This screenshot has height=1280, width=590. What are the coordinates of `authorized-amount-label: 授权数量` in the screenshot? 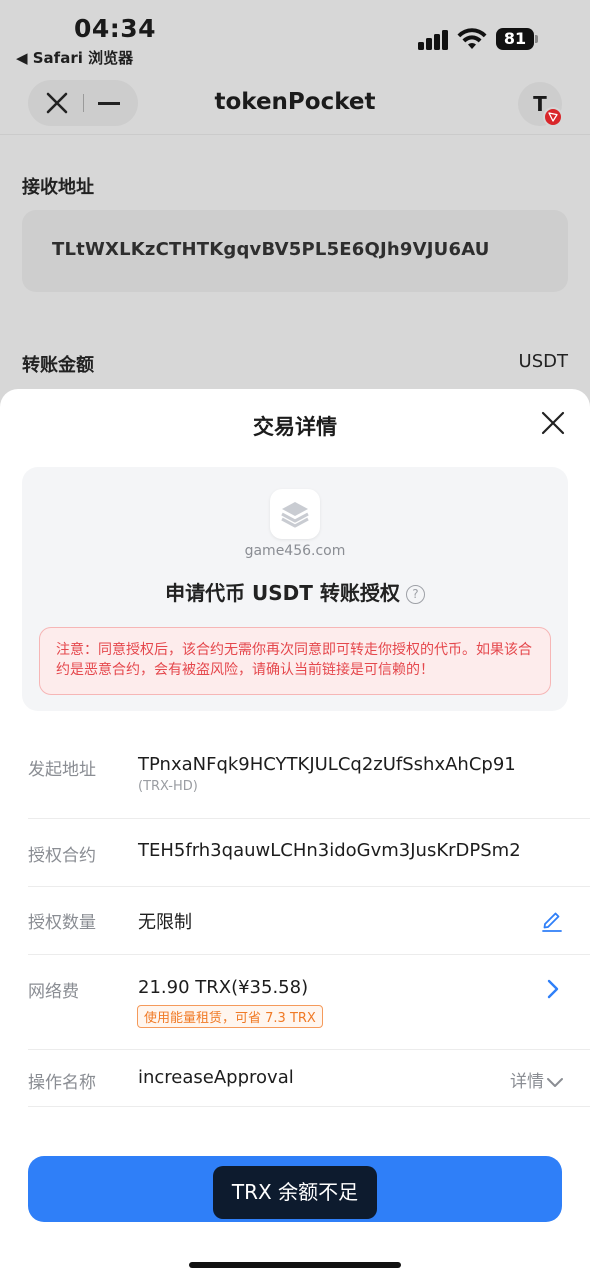 It's located at (62, 923).